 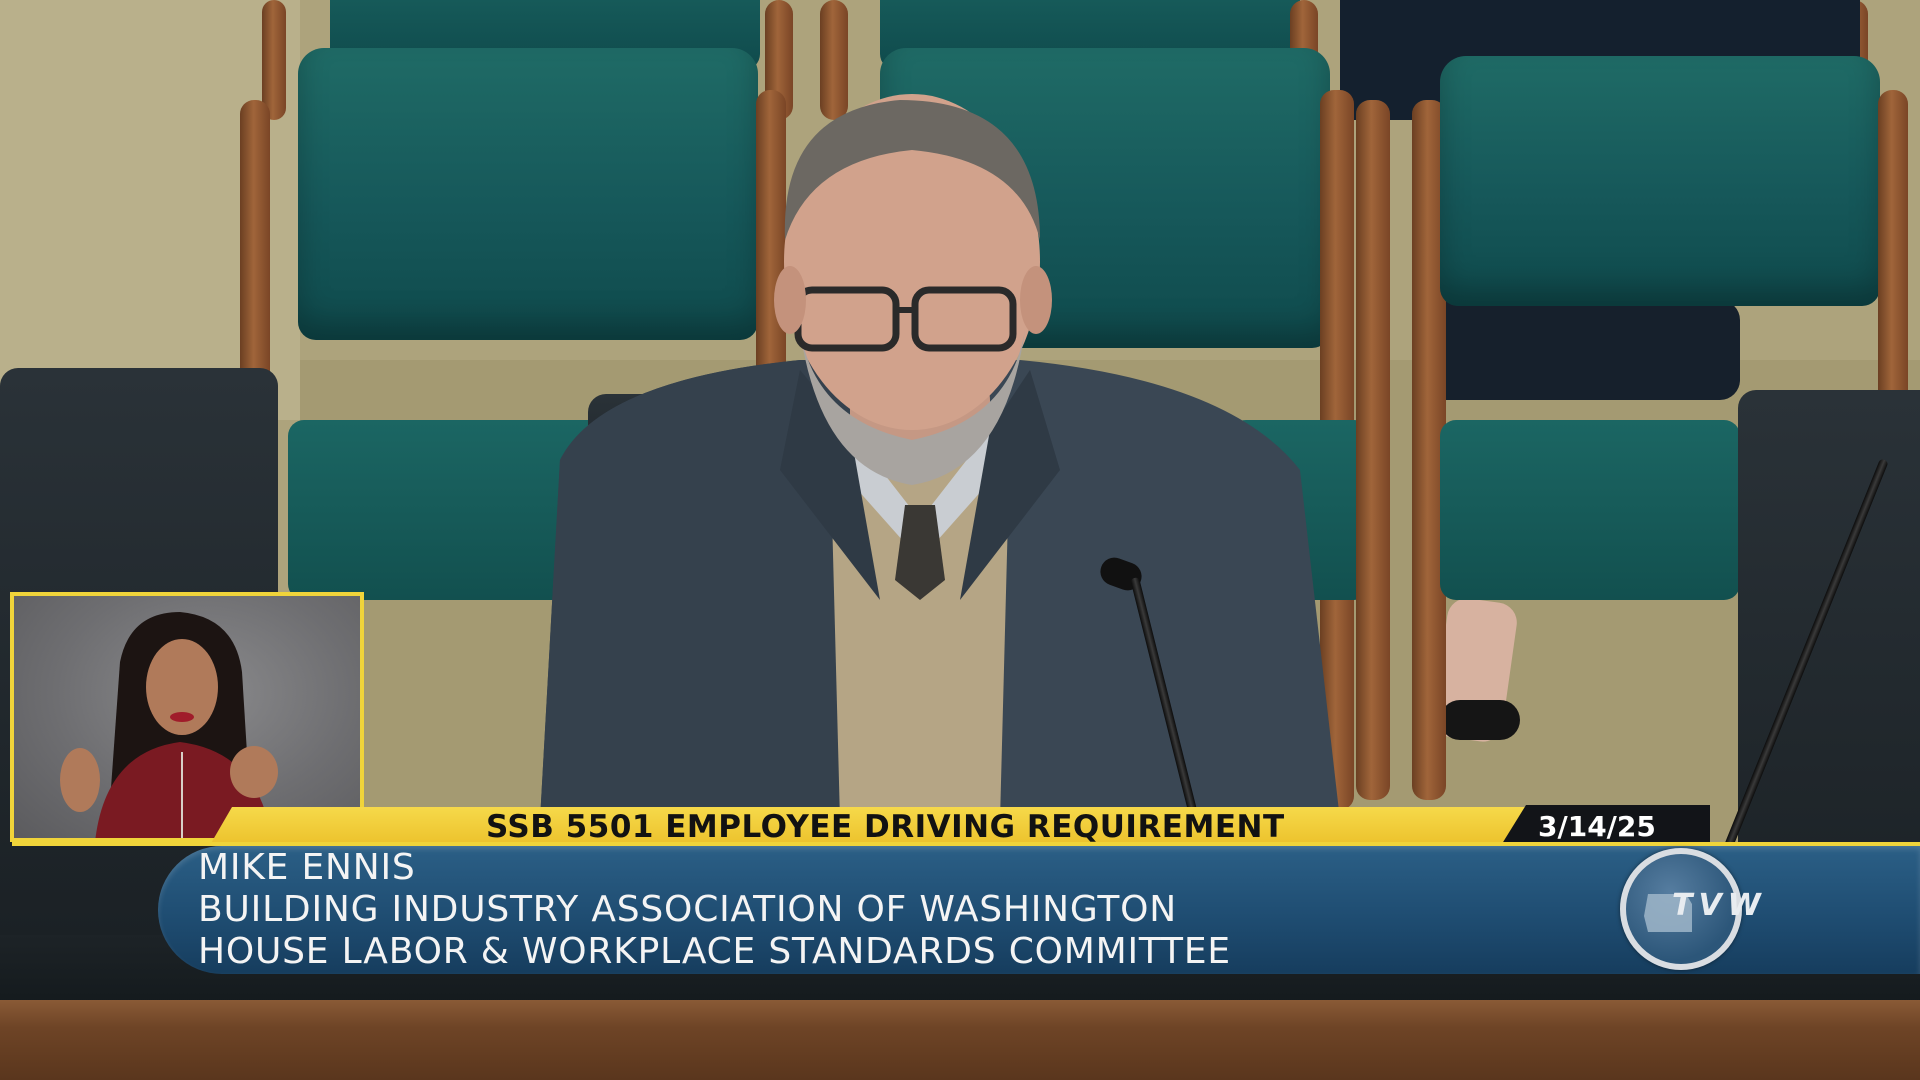 What do you see at coordinates (960, 1040) in the screenshot?
I see `desk-surface` at bounding box center [960, 1040].